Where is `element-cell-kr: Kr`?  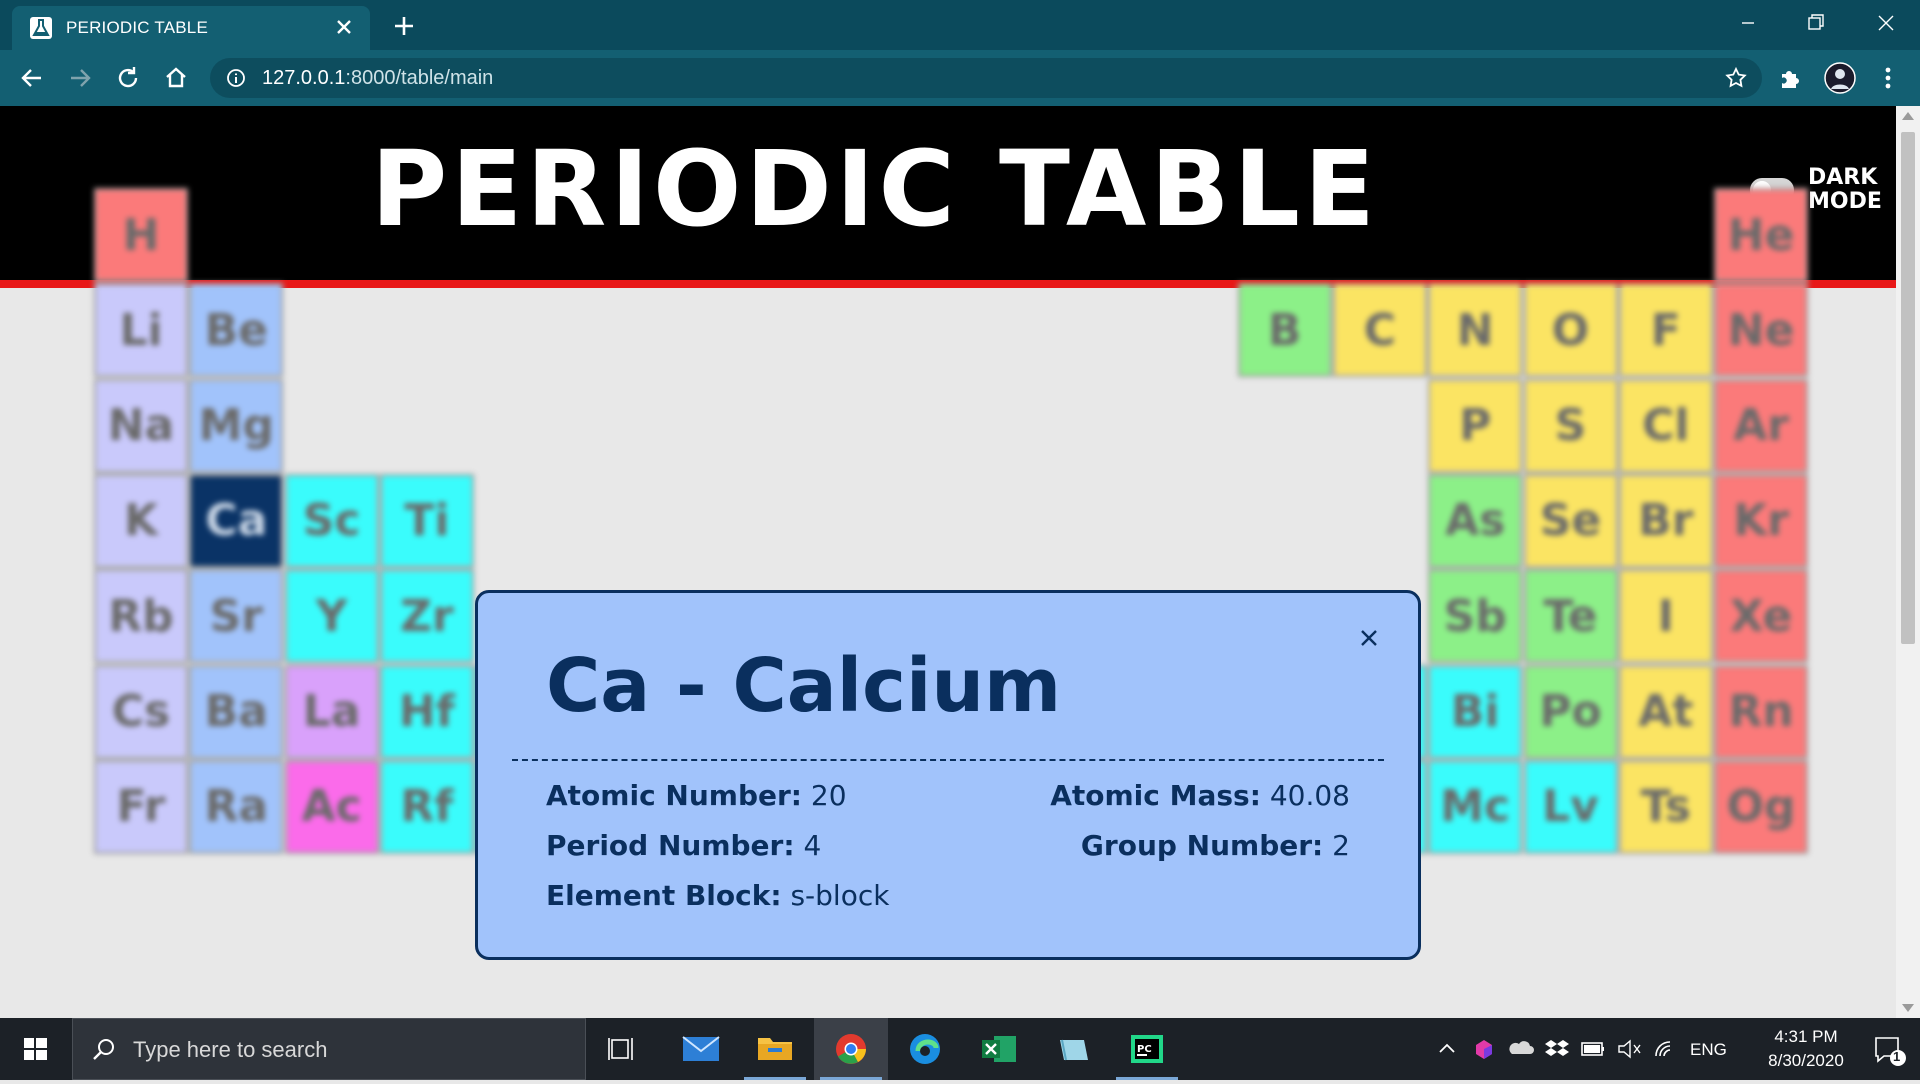 element-cell-kr: Kr is located at coordinates (1761, 520).